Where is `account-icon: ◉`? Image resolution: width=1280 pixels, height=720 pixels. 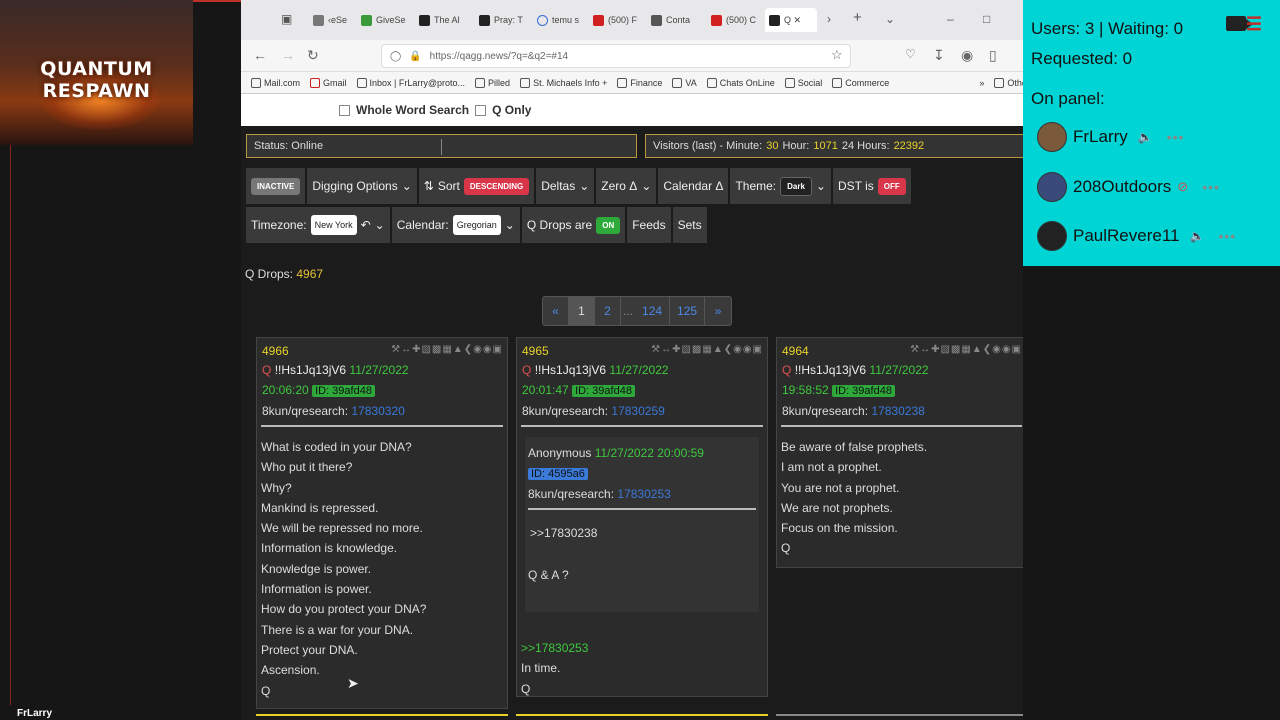
account-icon: ◉ is located at coordinates (967, 55).